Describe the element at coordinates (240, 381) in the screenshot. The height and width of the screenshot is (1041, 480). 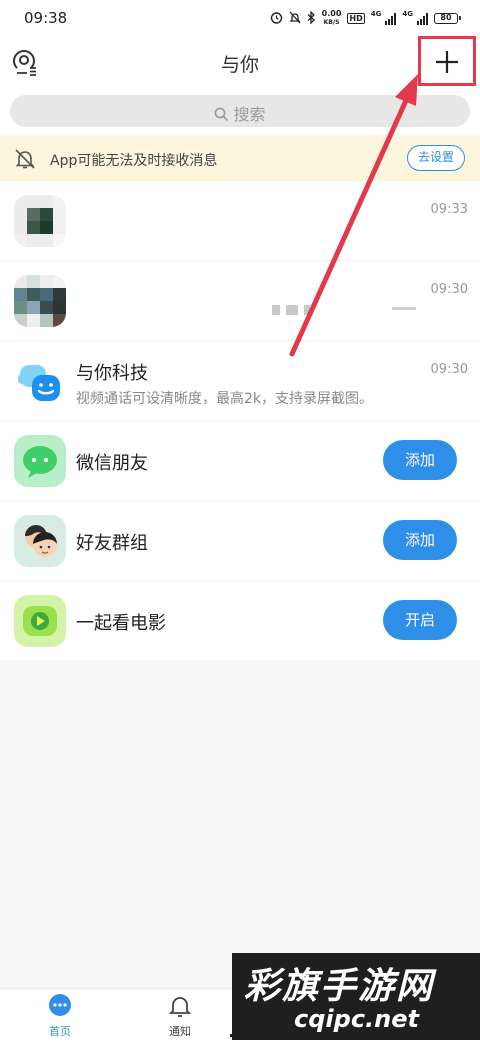
I see `list-item: 与你科技 视频通话可设清晰度，最高2k，支持录屏截图。 09:30` at that location.